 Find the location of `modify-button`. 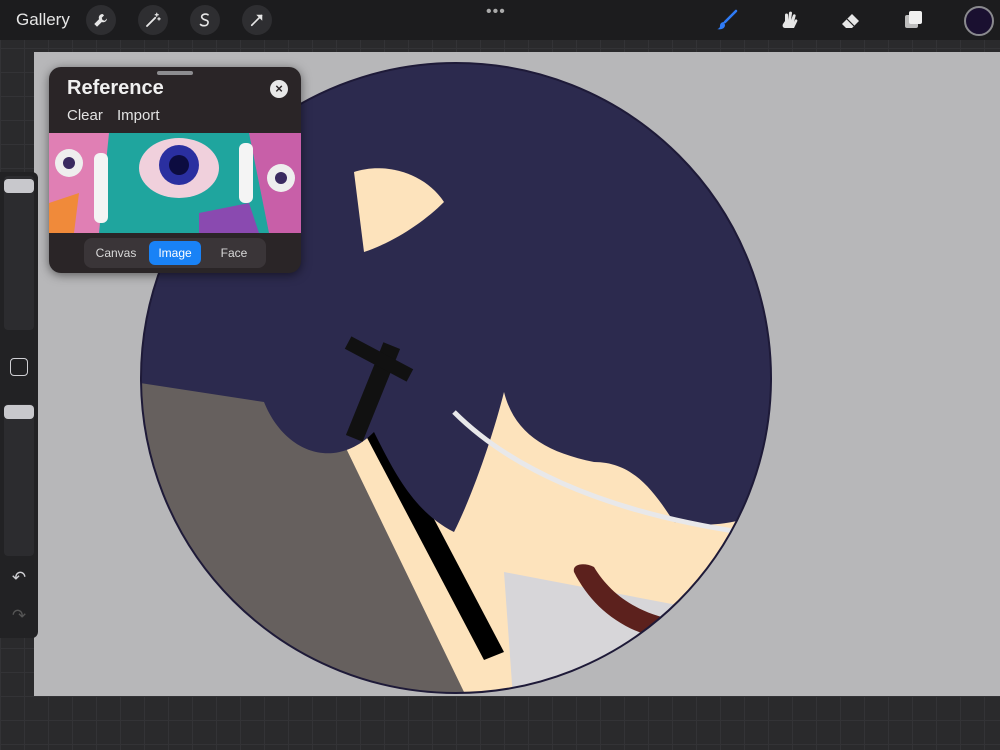

modify-button is located at coordinates (19, 367).